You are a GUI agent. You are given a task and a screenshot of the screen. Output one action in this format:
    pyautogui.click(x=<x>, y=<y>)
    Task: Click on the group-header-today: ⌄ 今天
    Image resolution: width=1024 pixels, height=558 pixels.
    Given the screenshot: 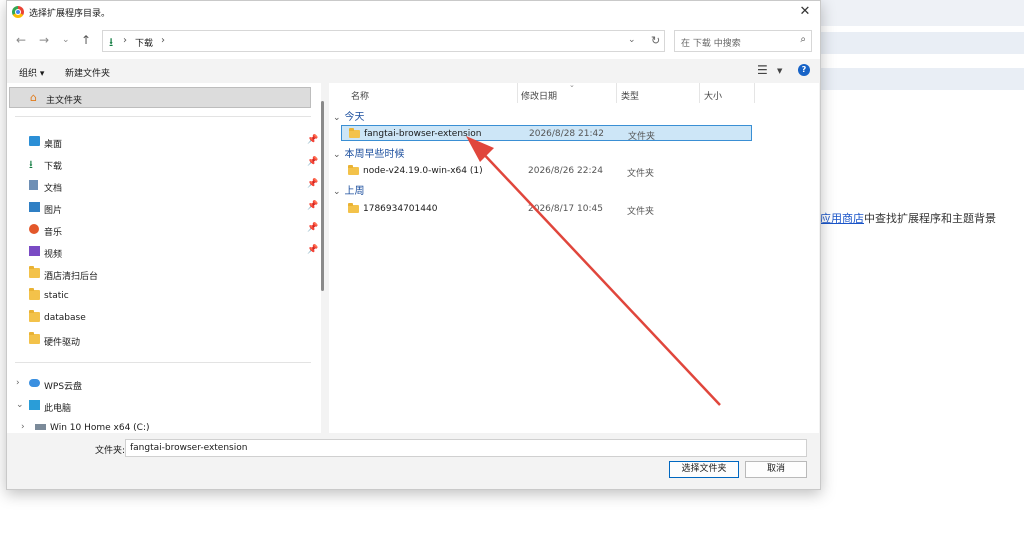 What is the action you would take?
    pyautogui.click(x=349, y=115)
    